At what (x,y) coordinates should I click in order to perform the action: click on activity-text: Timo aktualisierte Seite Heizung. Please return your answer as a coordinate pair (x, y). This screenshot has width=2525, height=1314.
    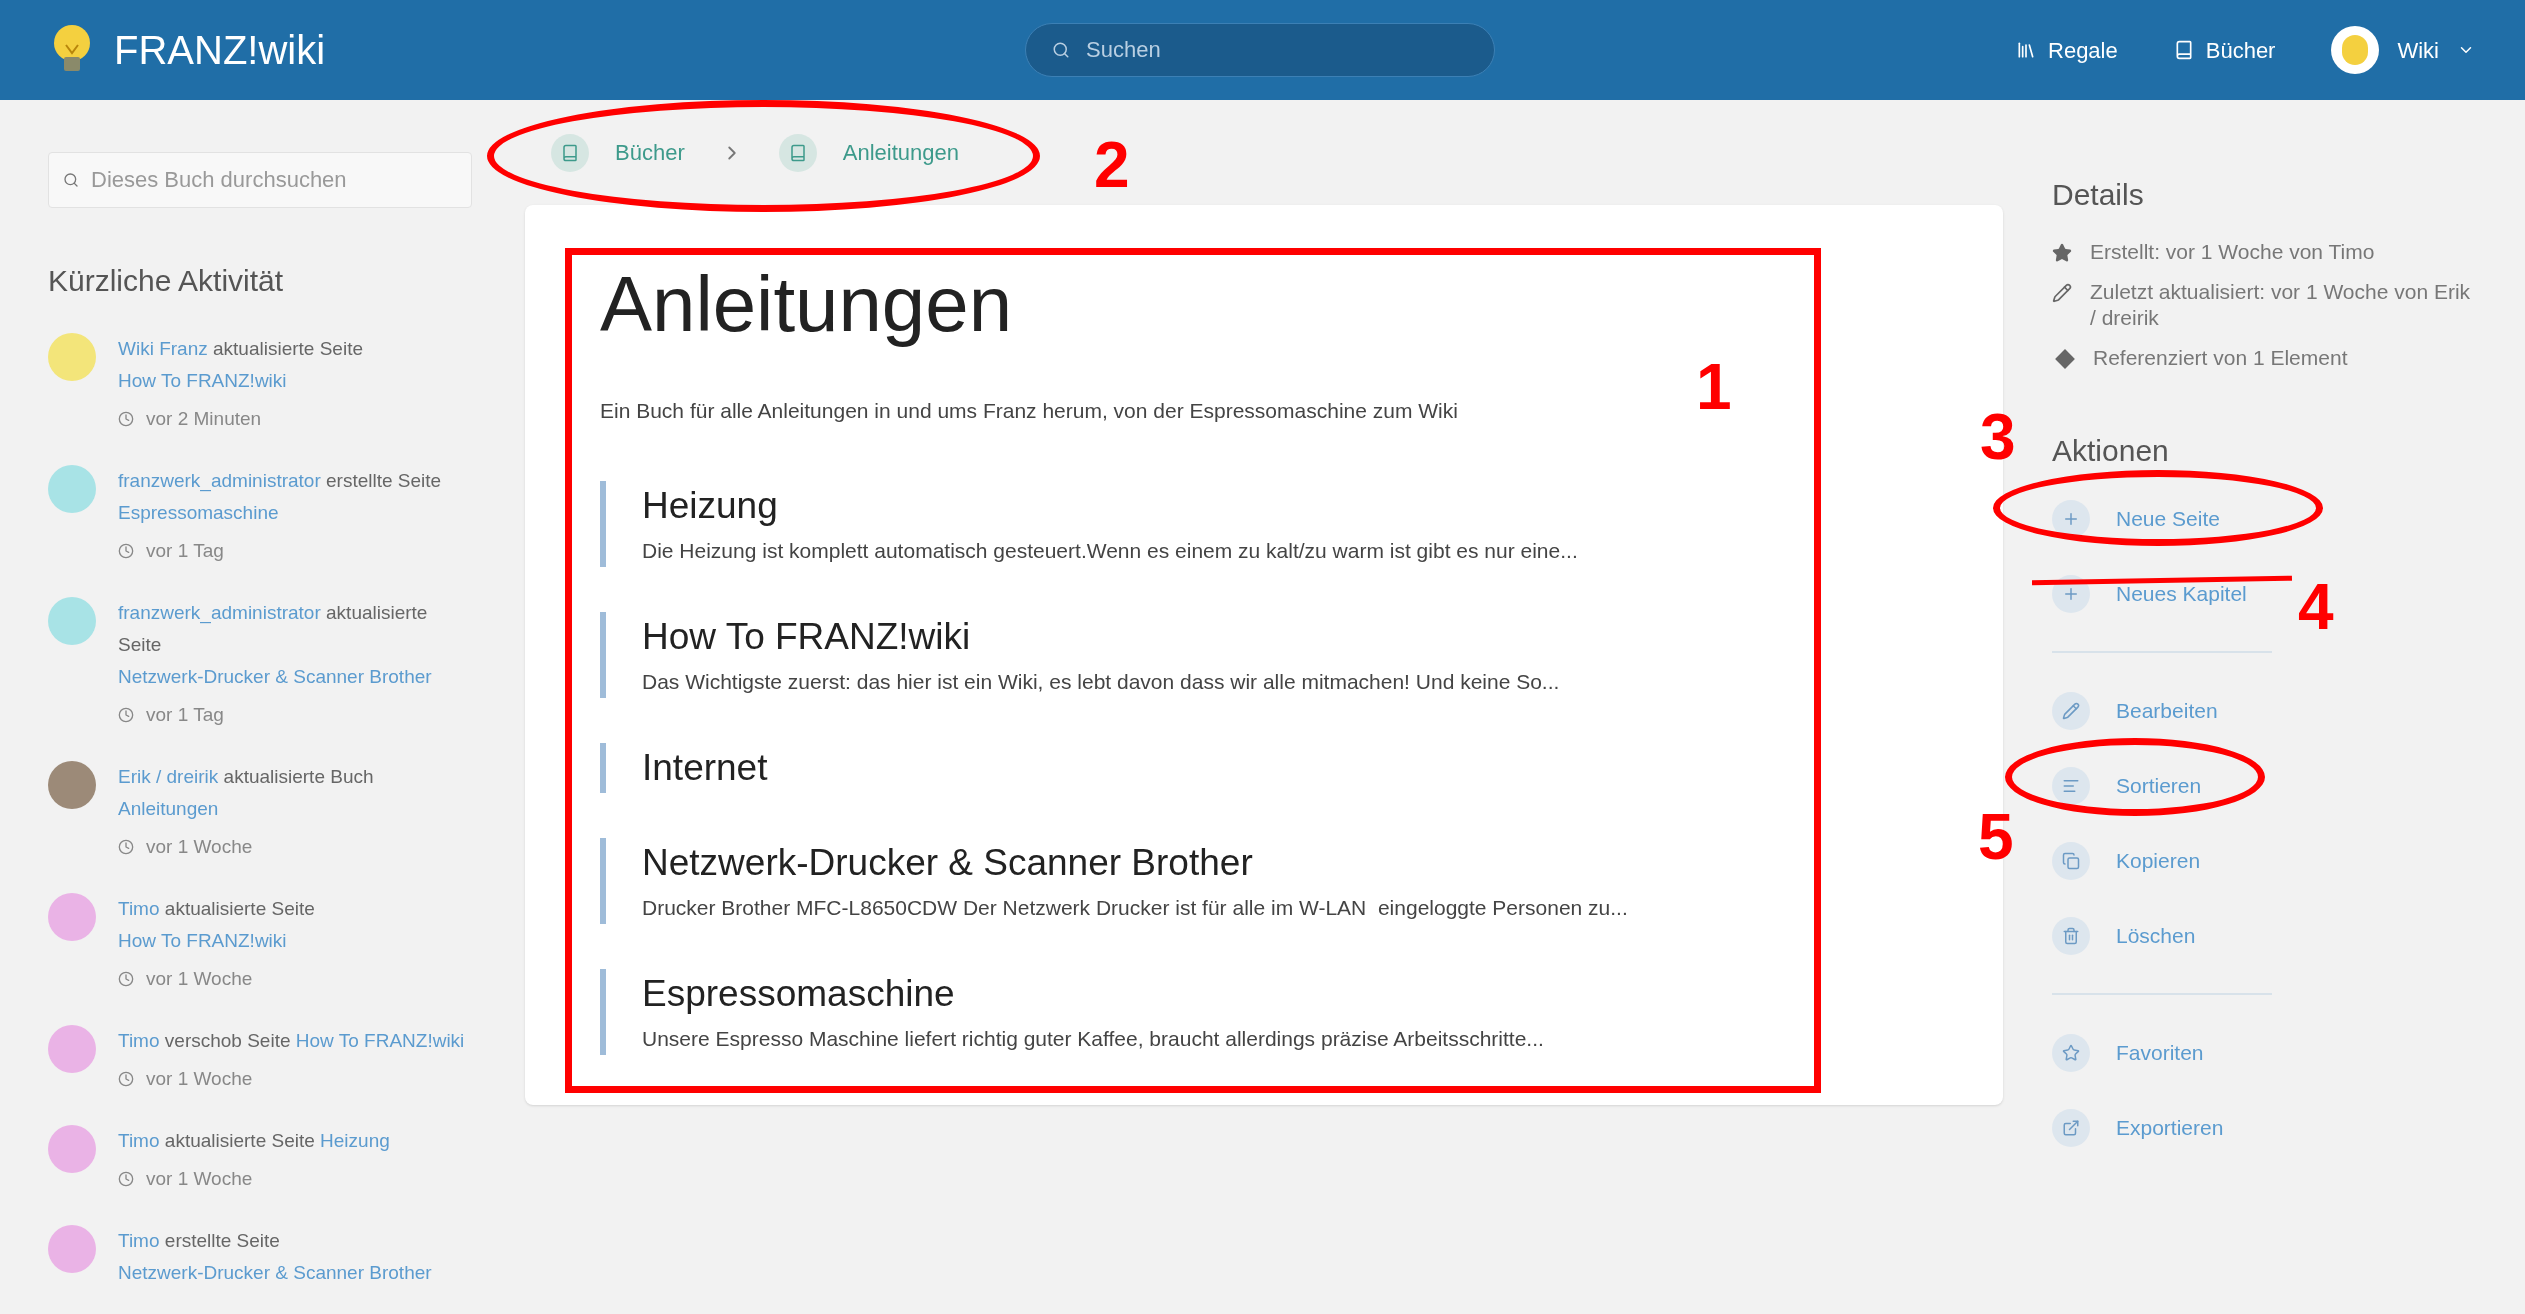
    Looking at the image, I should click on (254, 1141).